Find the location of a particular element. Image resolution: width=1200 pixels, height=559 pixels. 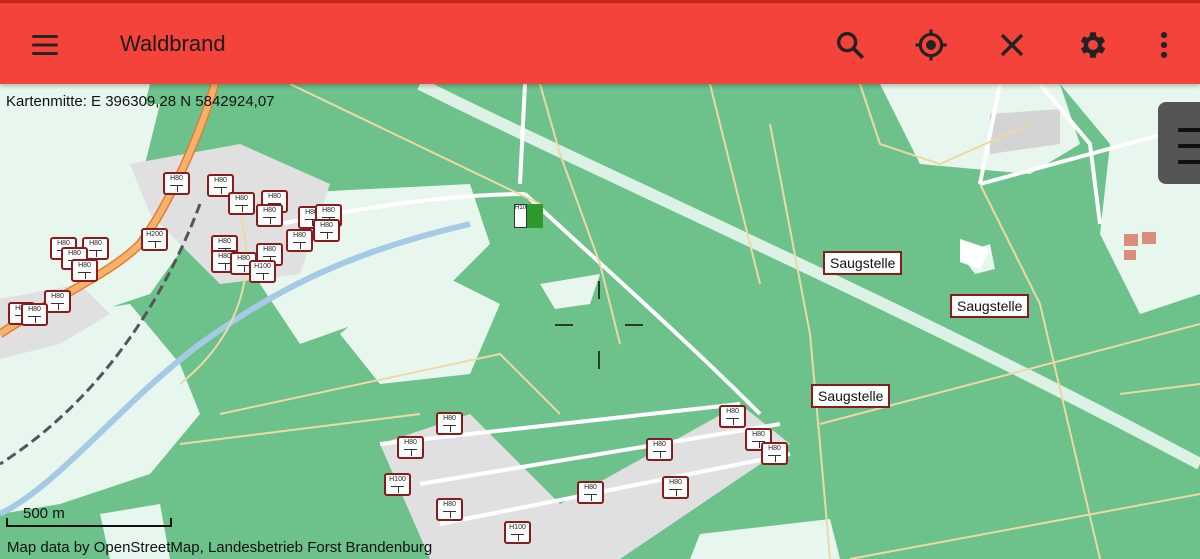

hydrant-marker: H200 is located at coordinates (154, 239).